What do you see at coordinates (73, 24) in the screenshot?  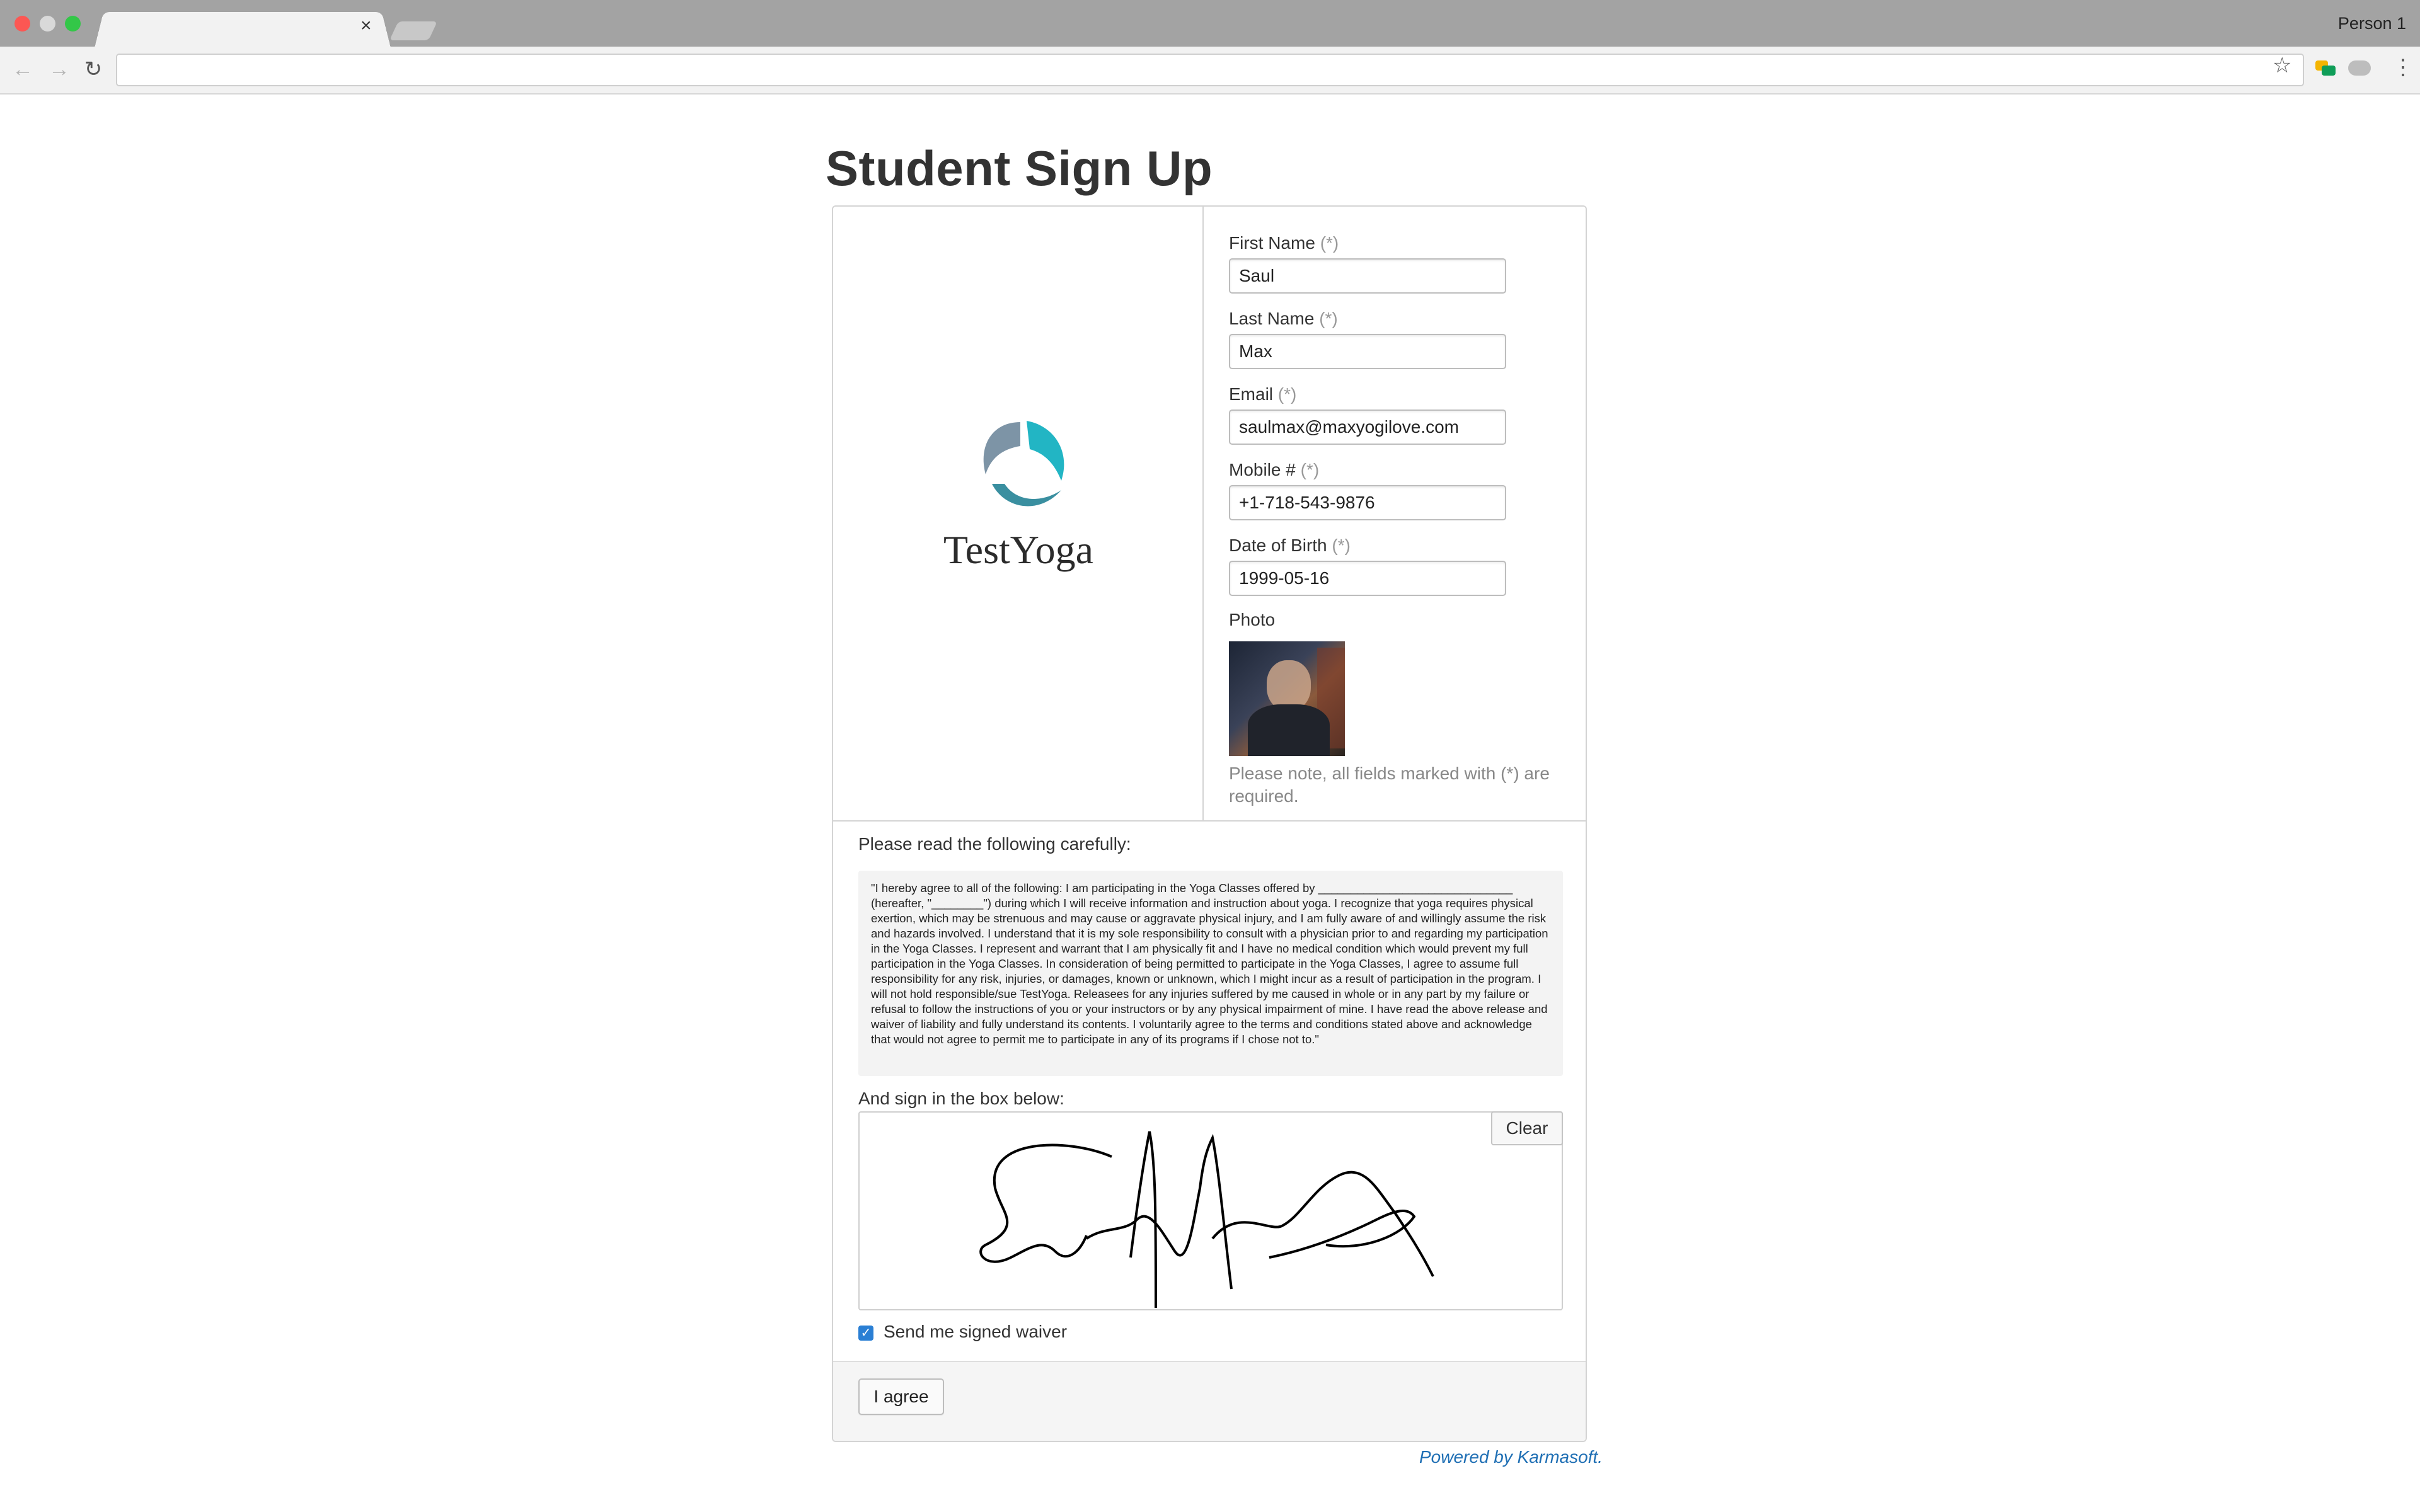 I see `window-maximize-button` at bounding box center [73, 24].